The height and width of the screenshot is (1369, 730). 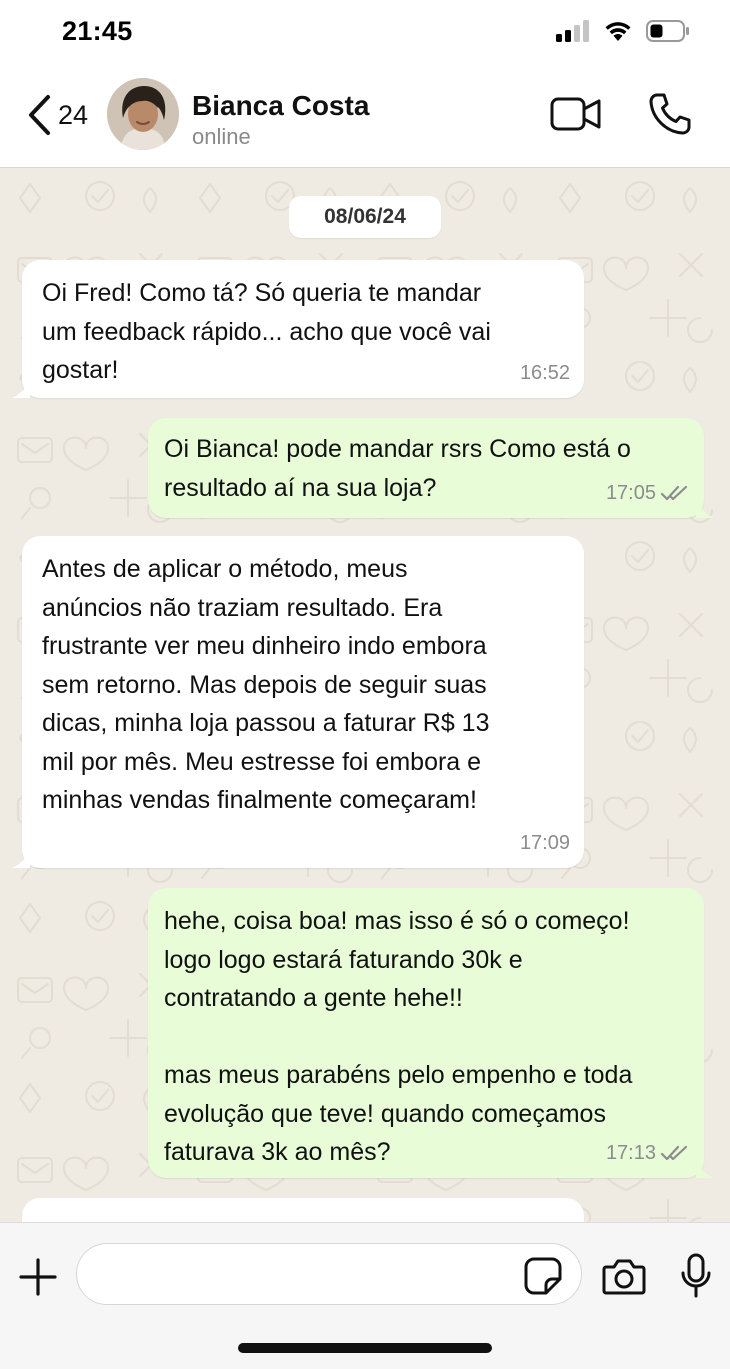 What do you see at coordinates (365, 217) in the screenshot?
I see `date-separator: 08/06/24` at bounding box center [365, 217].